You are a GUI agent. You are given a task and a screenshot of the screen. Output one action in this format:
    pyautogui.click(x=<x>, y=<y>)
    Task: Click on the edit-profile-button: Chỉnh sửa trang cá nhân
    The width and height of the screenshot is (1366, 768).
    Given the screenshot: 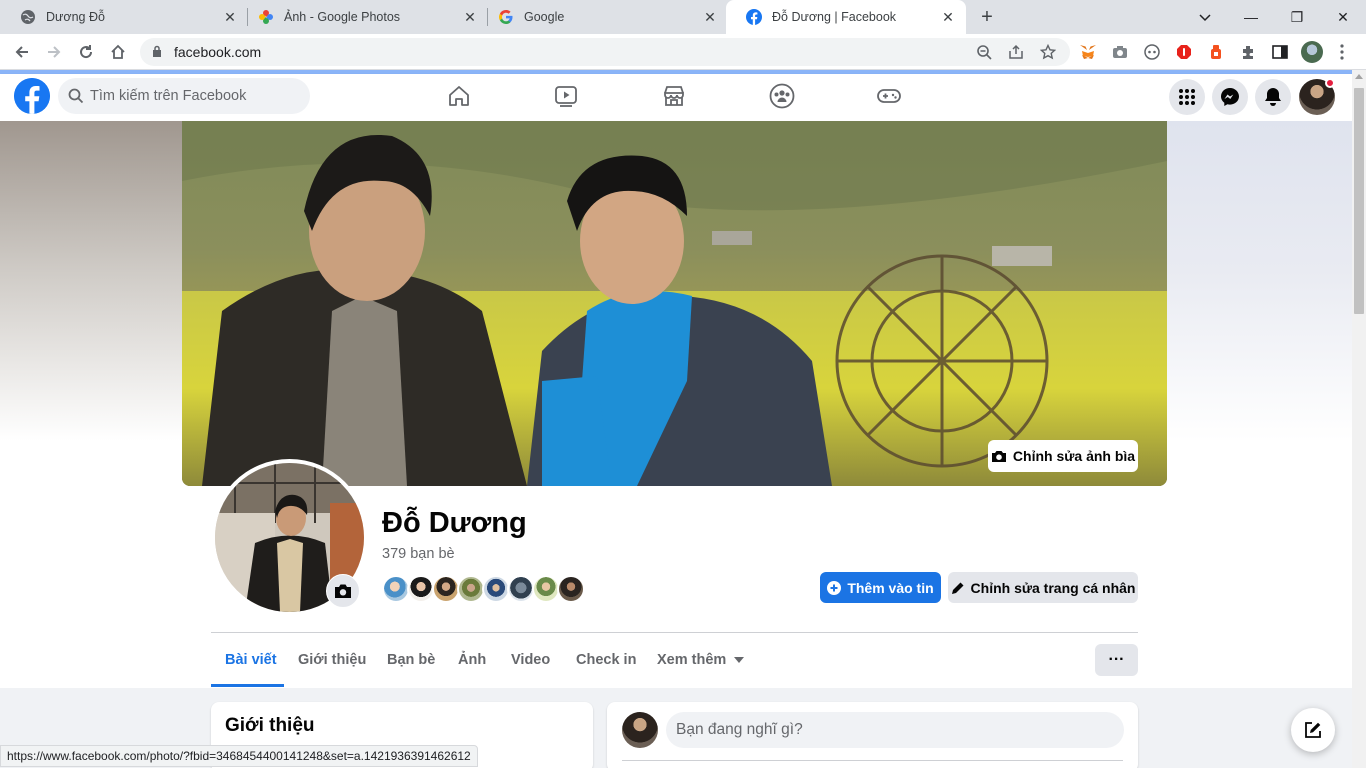 What is the action you would take?
    pyautogui.click(x=1043, y=587)
    